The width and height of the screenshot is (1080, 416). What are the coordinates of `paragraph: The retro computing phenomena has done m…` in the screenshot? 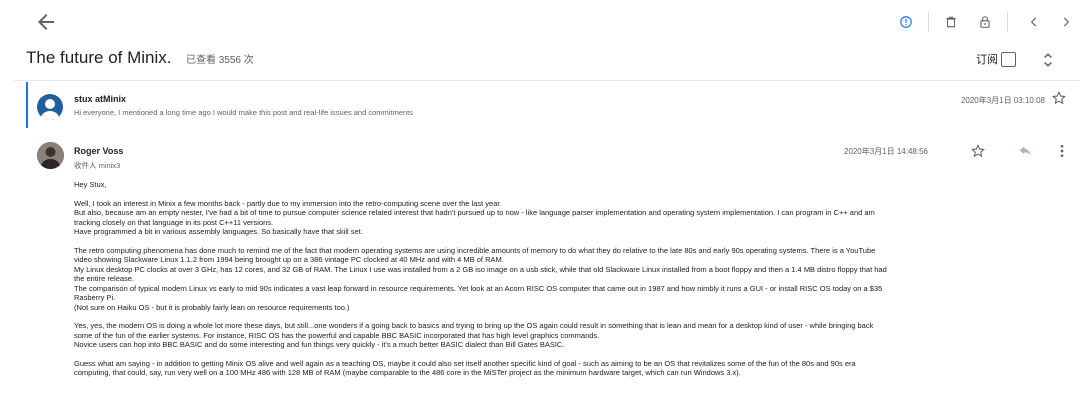 It's located at (569, 279).